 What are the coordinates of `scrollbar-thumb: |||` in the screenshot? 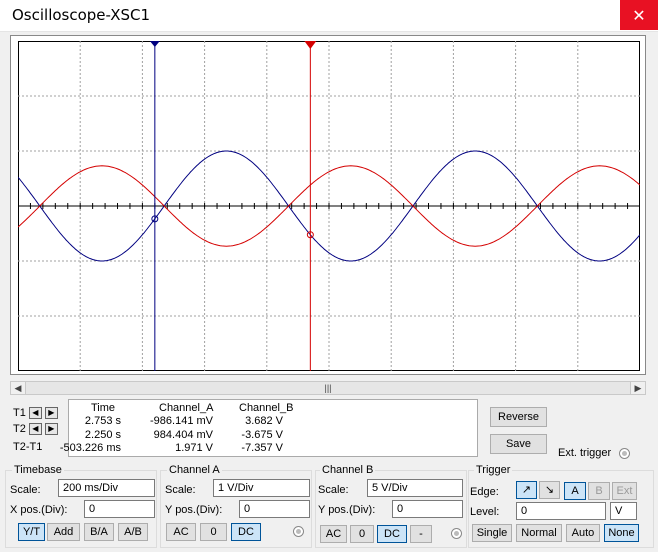 It's located at (328, 388).